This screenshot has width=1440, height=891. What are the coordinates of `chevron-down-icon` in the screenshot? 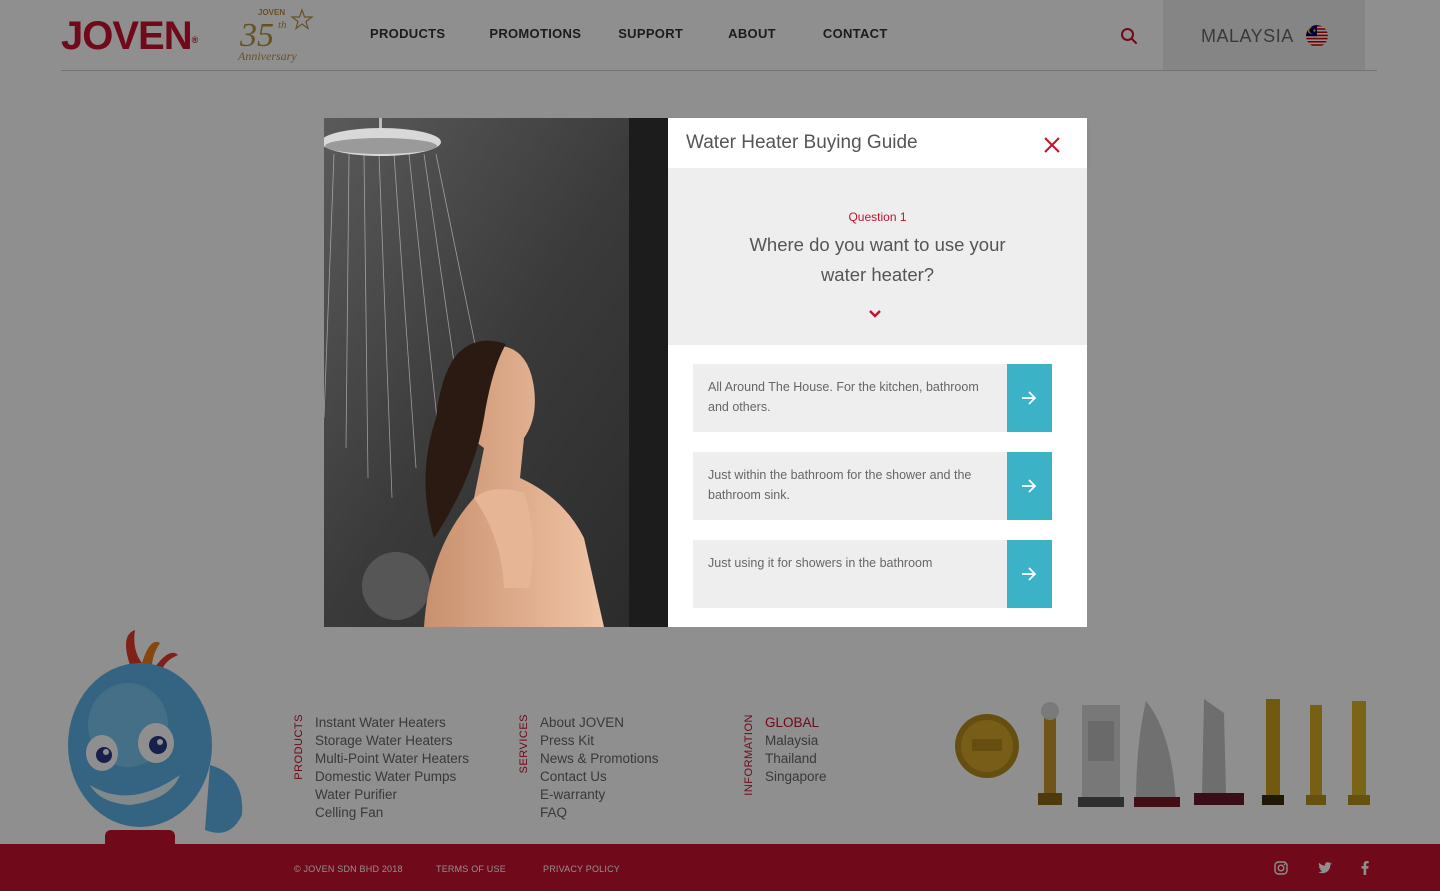 It's located at (875, 314).